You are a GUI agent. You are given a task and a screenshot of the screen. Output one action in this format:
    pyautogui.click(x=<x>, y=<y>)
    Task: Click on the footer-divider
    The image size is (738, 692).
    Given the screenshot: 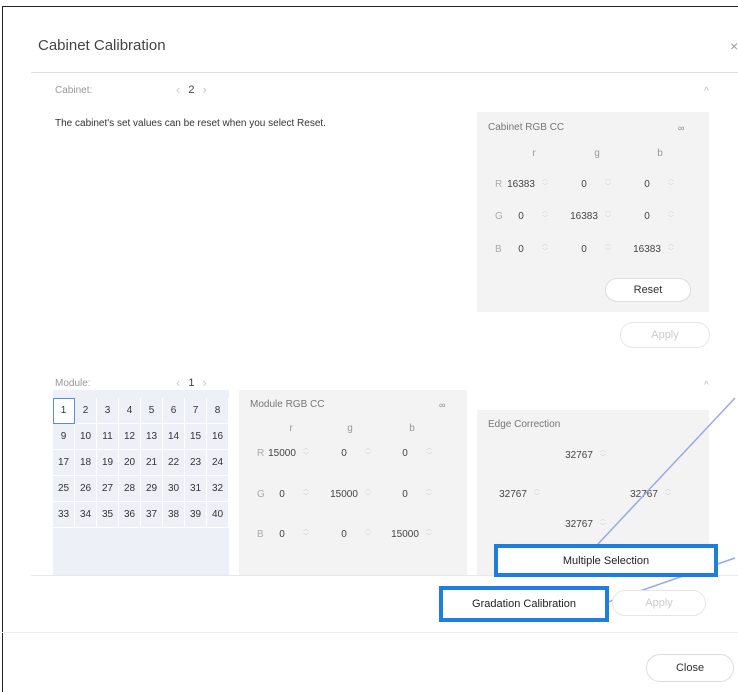 What is the action you would take?
    pyautogui.click(x=369, y=632)
    